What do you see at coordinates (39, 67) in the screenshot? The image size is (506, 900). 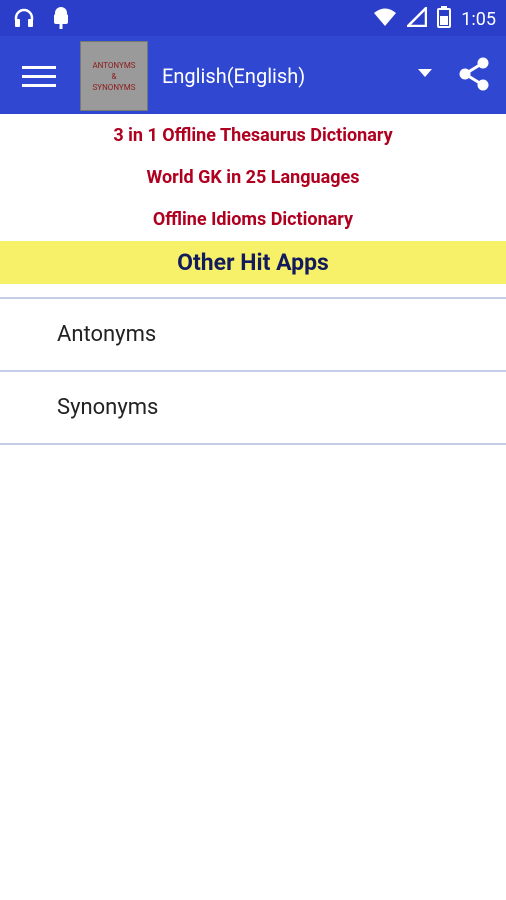 I see `hamburger-icon` at bounding box center [39, 67].